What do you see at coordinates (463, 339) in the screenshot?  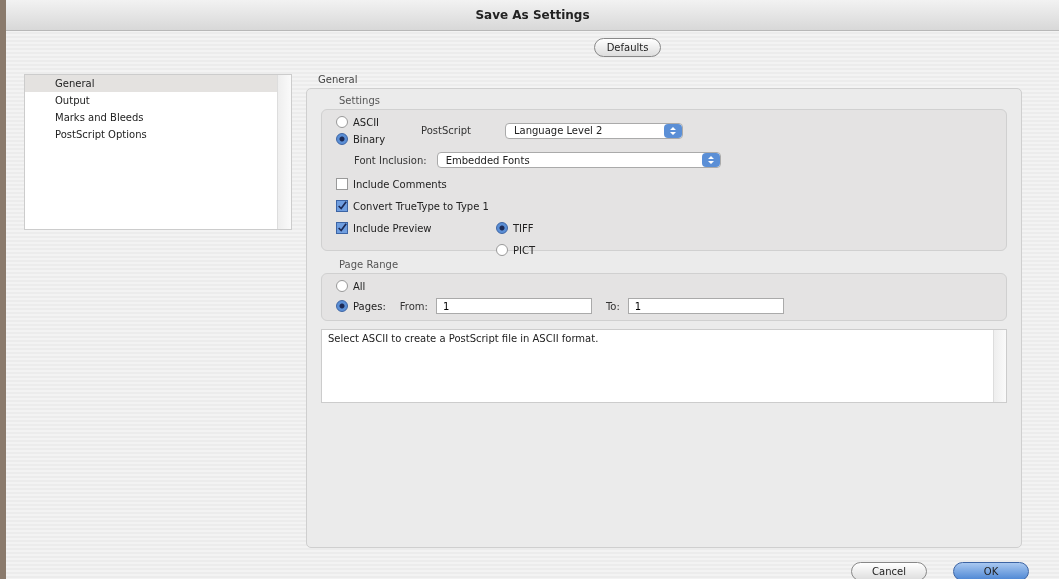 I see `description-text: Select ASCII to create a PostScript file in ASCII format.` at bounding box center [463, 339].